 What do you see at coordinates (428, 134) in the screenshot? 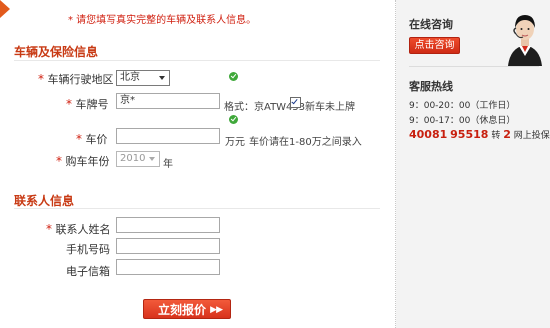
I see `phone-number-part: 40081` at bounding box center [428, 134].